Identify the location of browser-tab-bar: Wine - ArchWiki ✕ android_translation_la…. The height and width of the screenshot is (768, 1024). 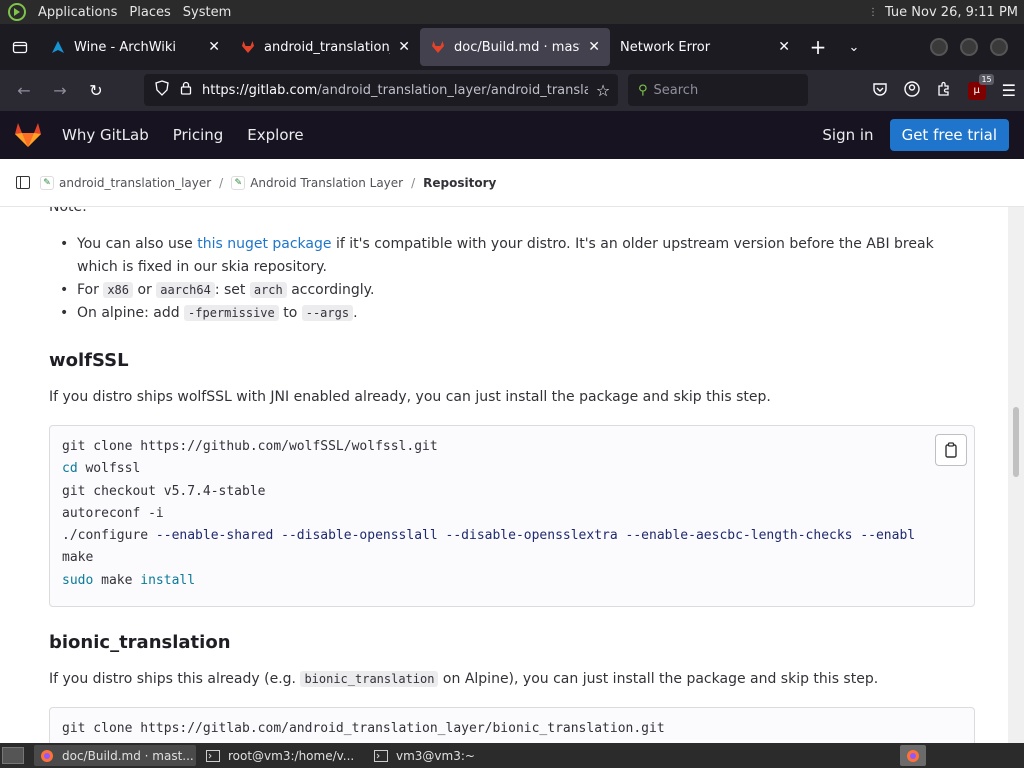
(512, 47).